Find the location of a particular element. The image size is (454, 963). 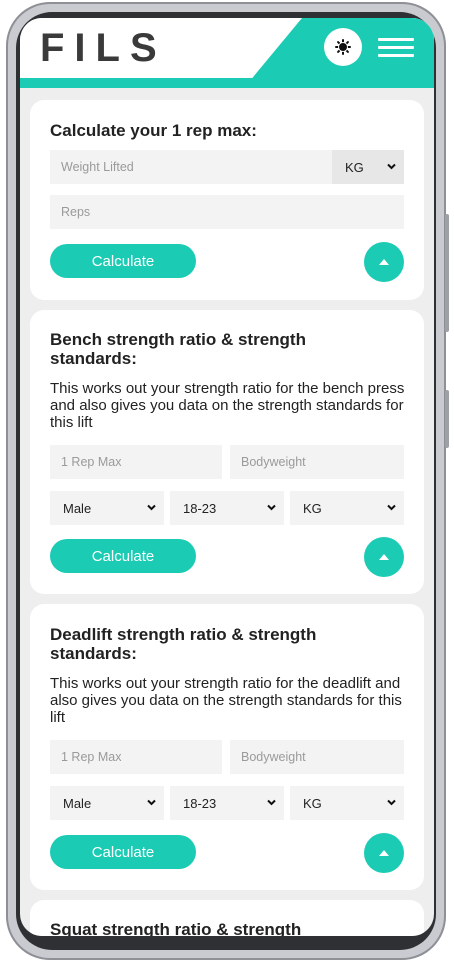

power-button is located at coordinates (447, 419).